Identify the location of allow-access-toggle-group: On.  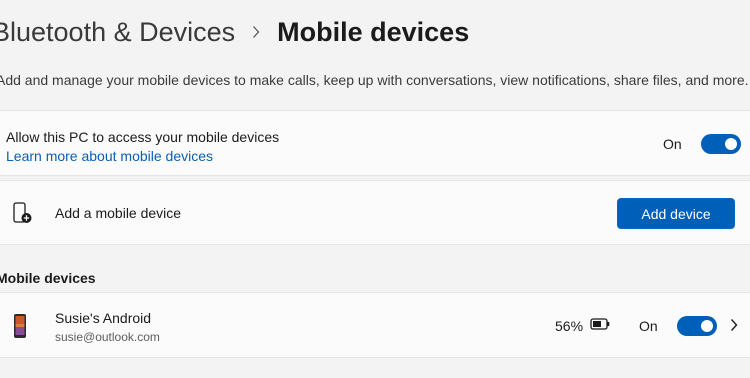
(702, 144).